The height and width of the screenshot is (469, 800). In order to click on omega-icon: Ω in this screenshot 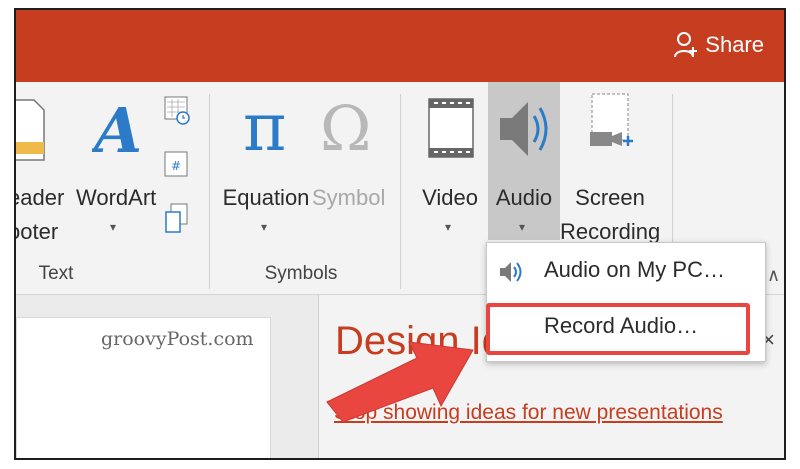, I will do `click(345, 127)`.